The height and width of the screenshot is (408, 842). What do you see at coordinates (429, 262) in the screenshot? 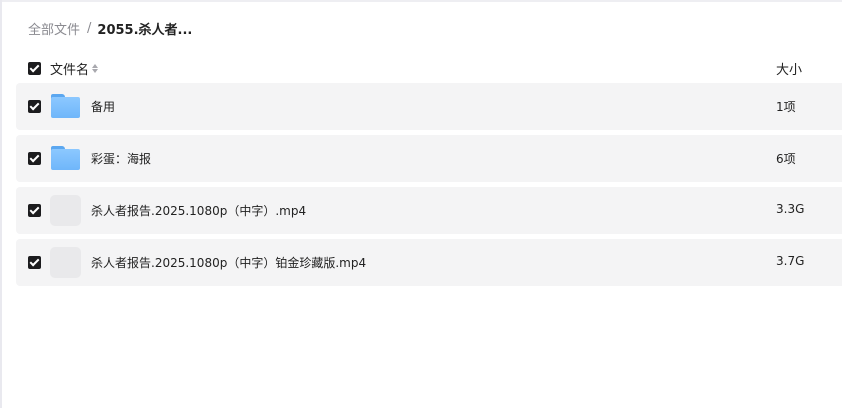
I see `file-row: 杀人者报告.2025.1080p（中字）铂金珍藏版.mp4 3.7G` at bounding box center [429, 262].